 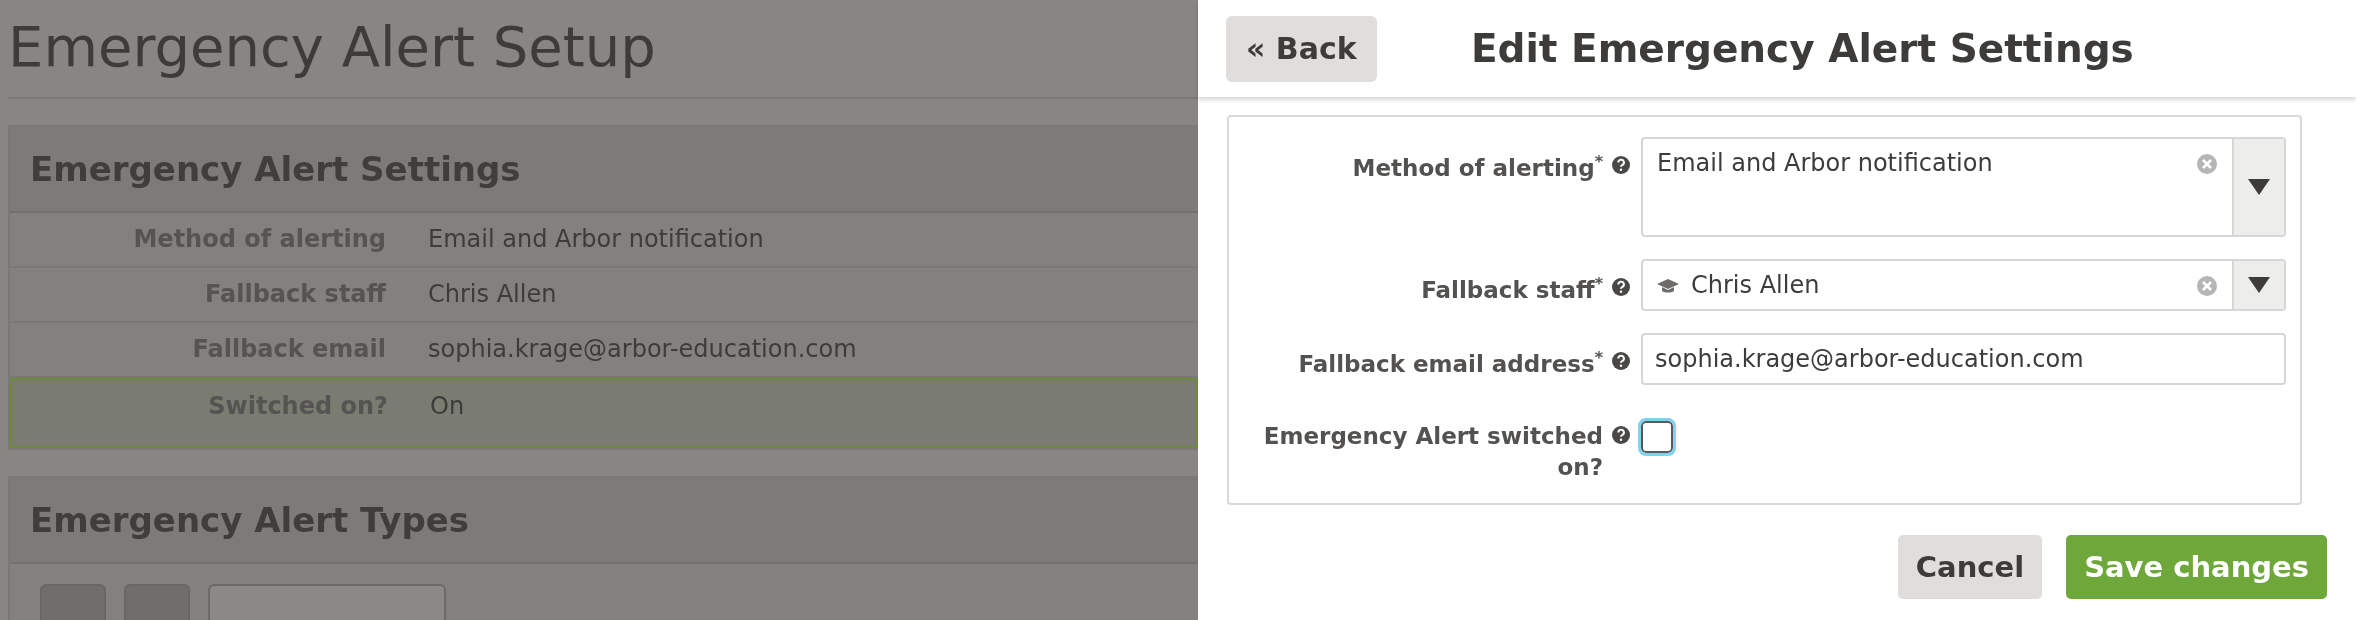 I want to click on graduation-cap-icon, so click(x=1668, y=286).